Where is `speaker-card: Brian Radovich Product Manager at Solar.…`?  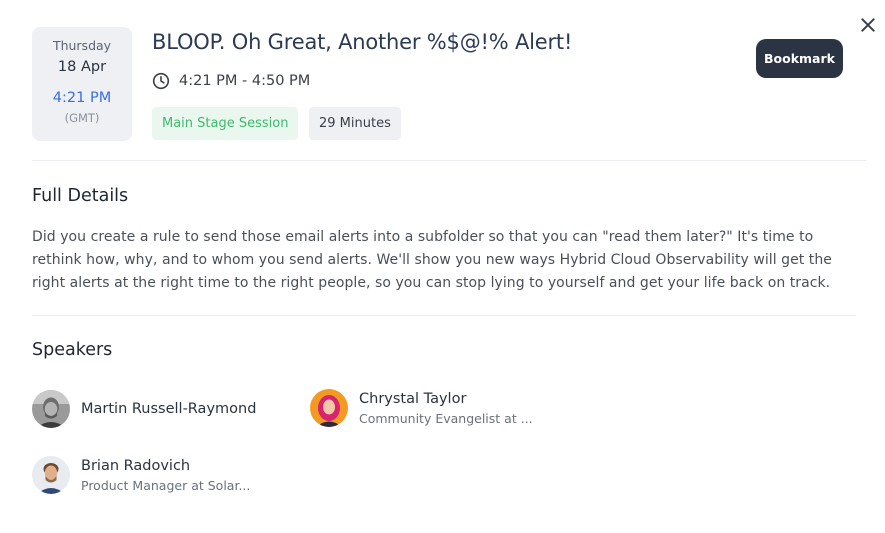
speaker-card: Brian Radovich Product Manager at Solar.… is located at coordinates (141, 475).